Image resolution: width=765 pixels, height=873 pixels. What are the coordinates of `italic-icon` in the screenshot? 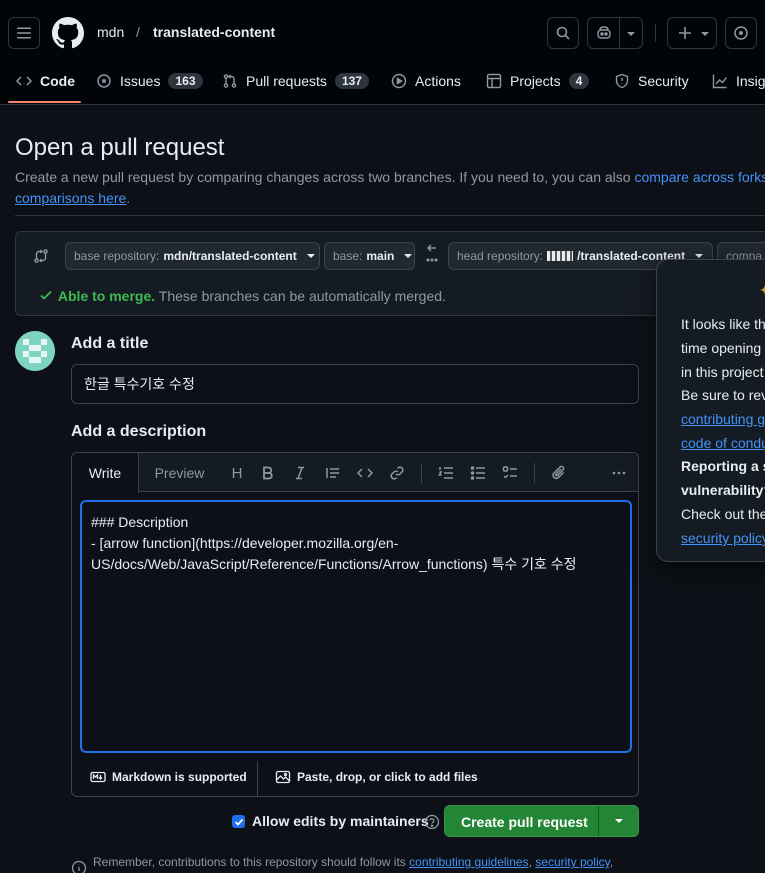 It's located at (300, 473).